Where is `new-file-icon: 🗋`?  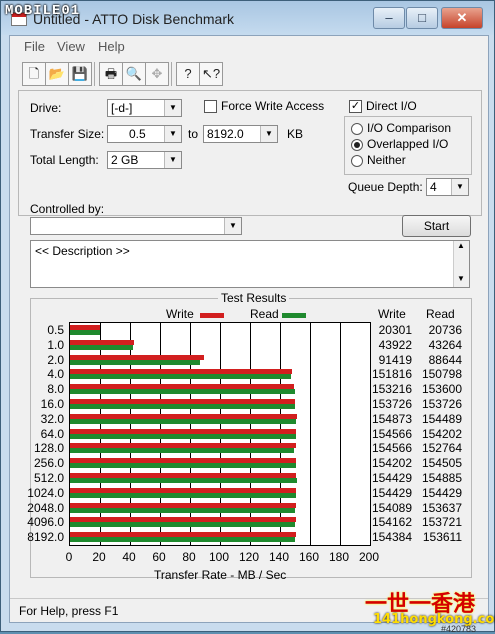 new-file-icon: 🗋 is located at coordinates (34, 73).